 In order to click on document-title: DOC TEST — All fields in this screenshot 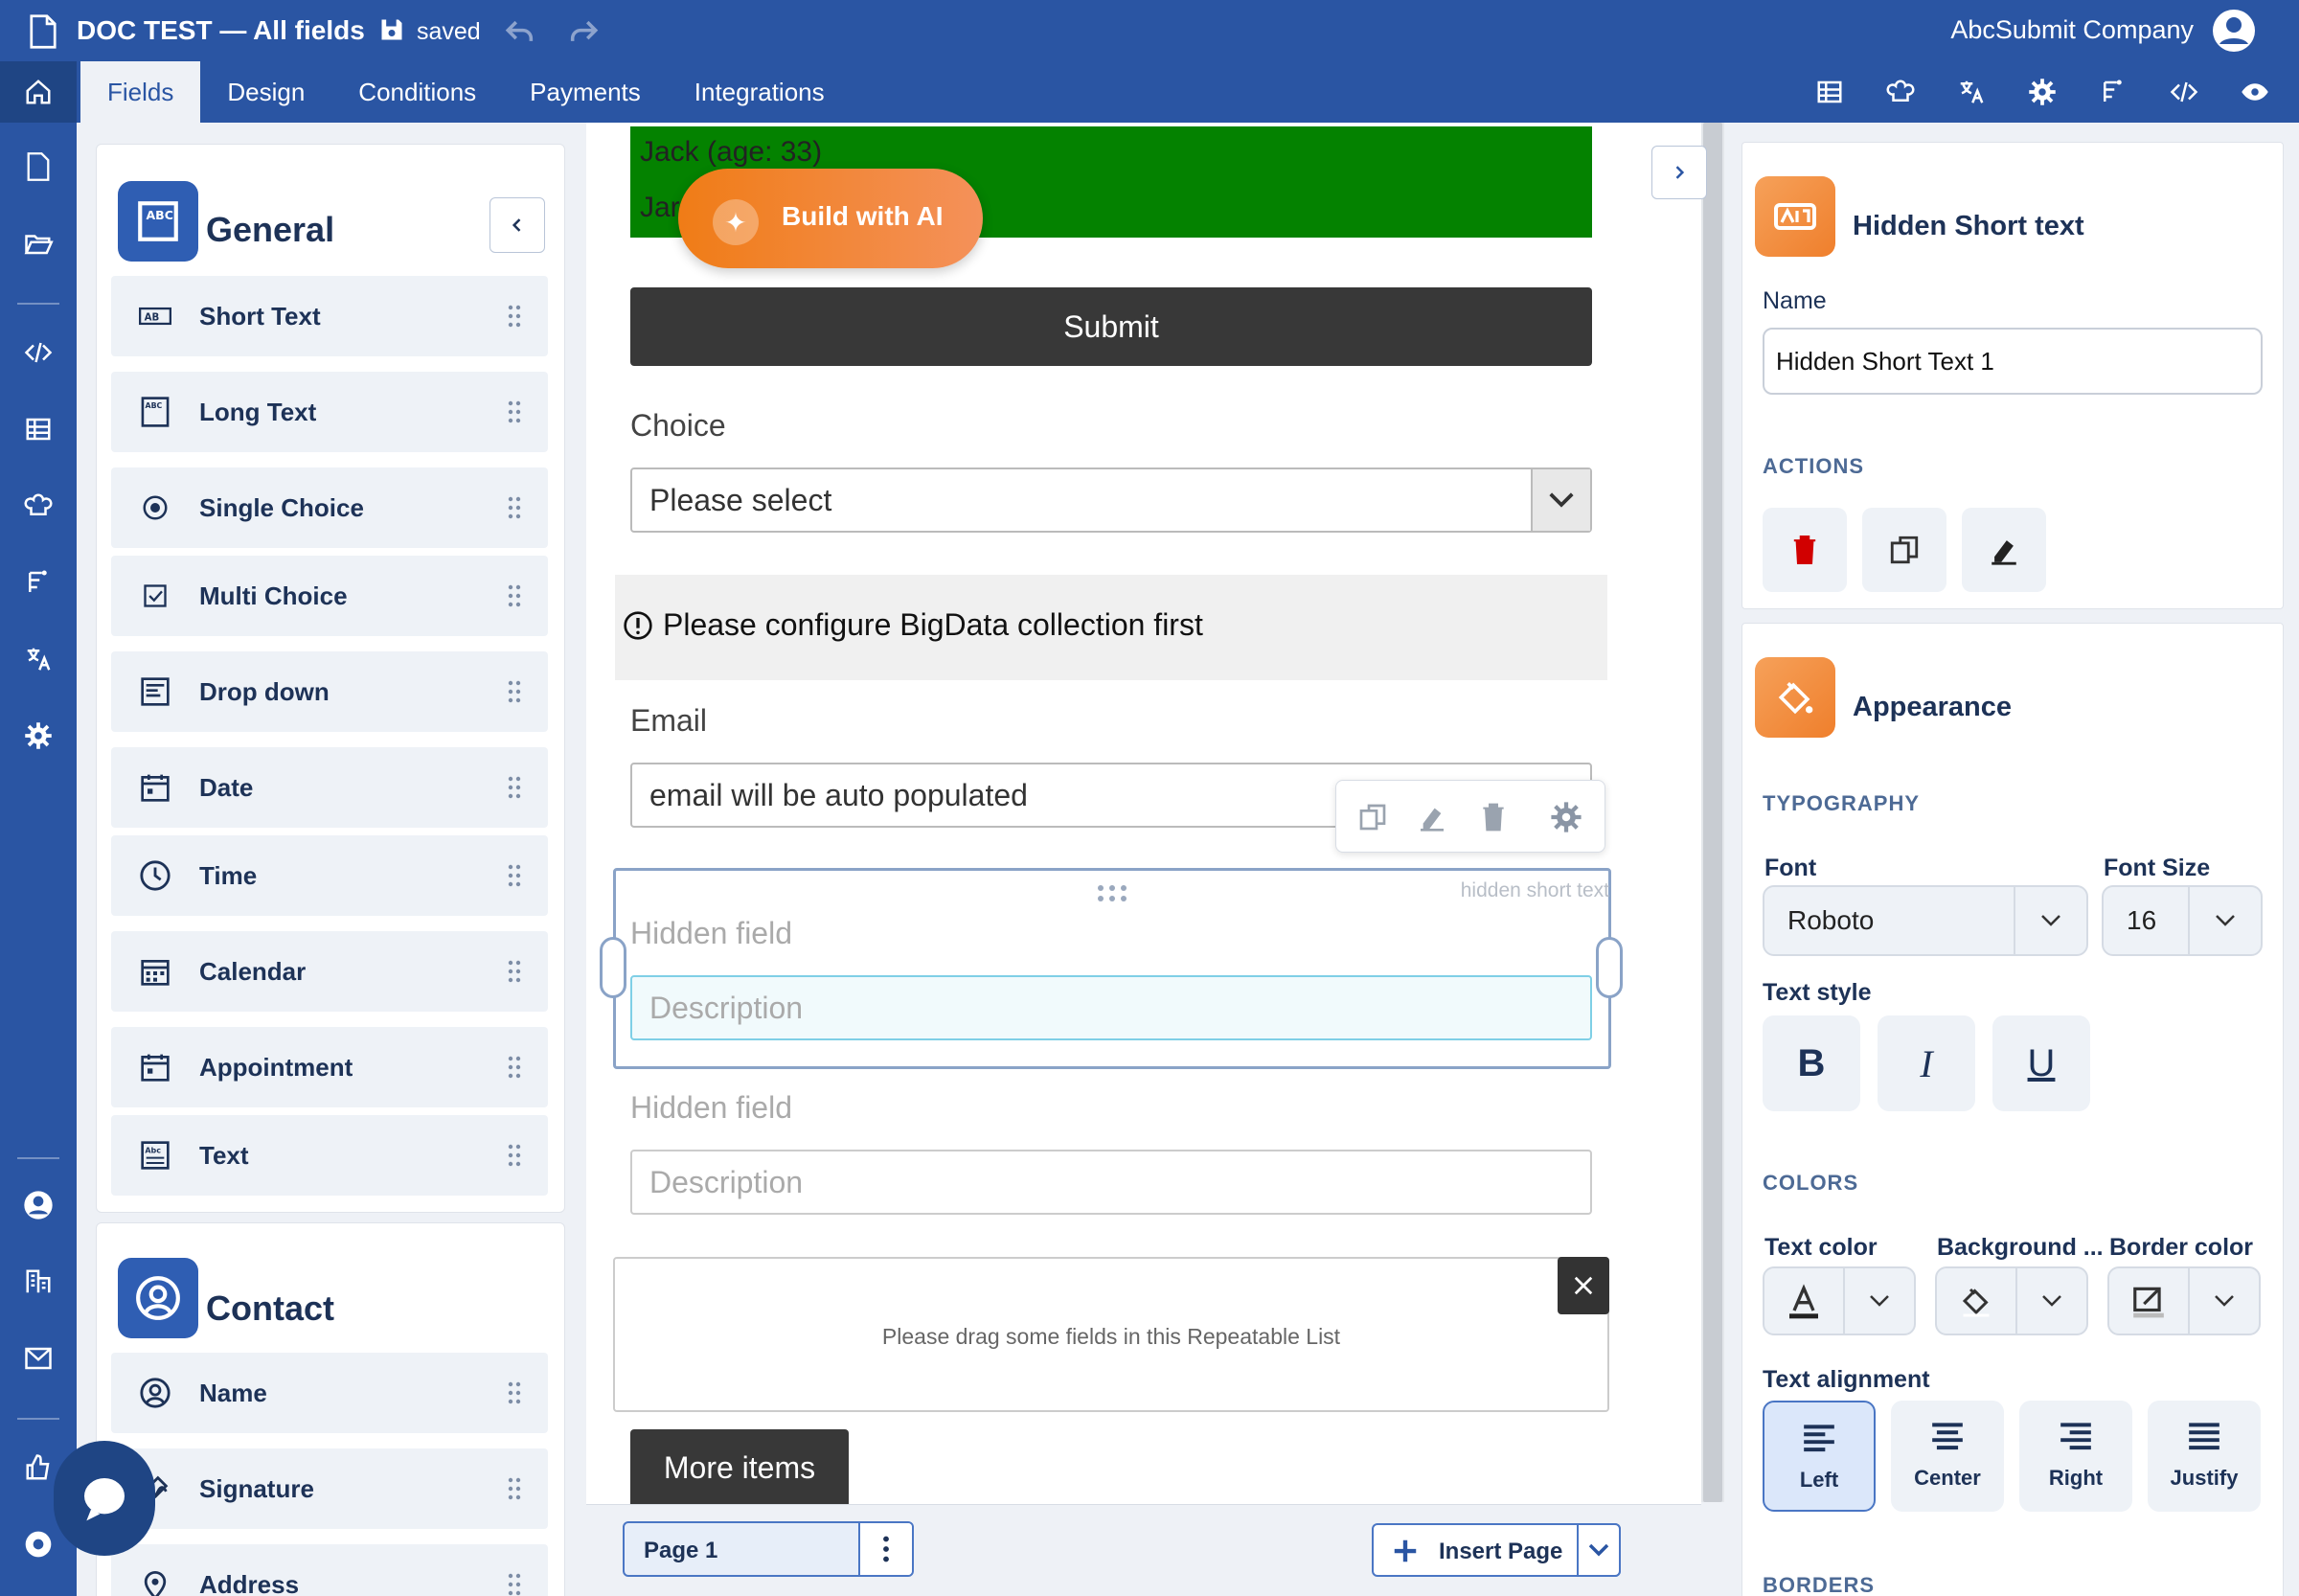, I will do `click(221, 30)`.